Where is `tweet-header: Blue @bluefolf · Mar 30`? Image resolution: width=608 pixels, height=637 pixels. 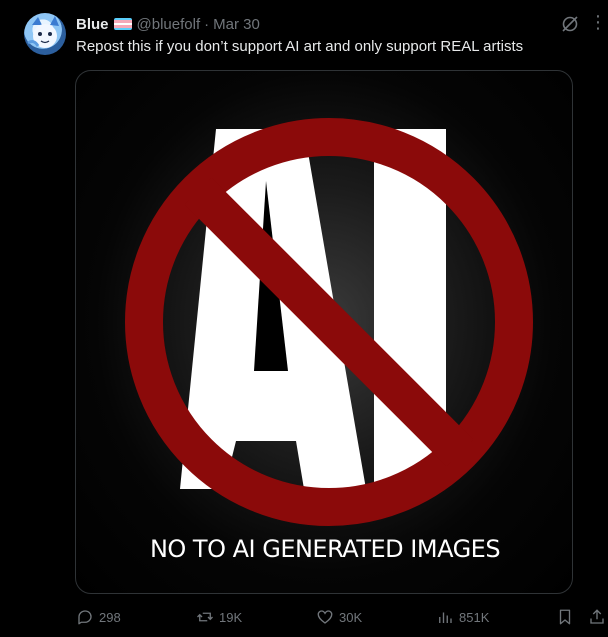 tweet-header: Blue @bluefolf · Mar 30 is located at coordinates (168, 24).